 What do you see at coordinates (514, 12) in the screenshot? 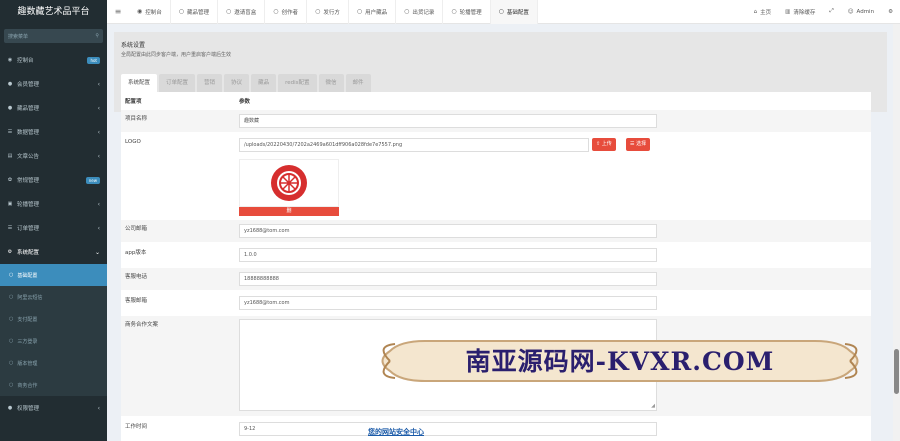
I see `tab-basic-config: ○ 基础配置` at bounding box center [514, 12].